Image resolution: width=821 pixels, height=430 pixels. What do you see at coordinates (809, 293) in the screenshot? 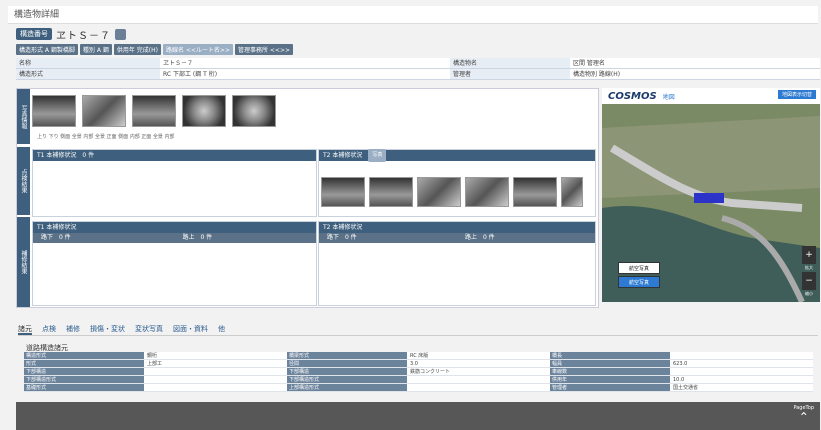
I see `zoom-out-label: 縮小` at bounding box center [809, 293].